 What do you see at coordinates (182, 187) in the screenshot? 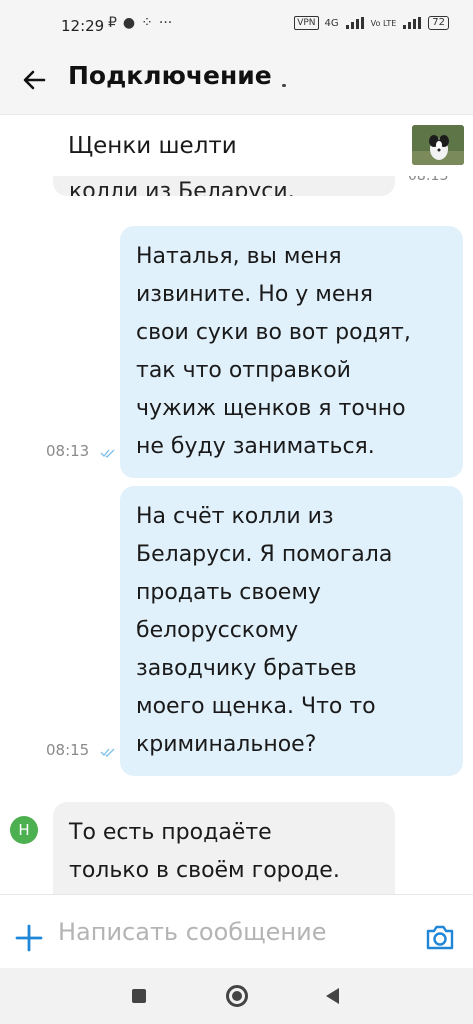
I see `previous-message-text: колли из Беларуси.` at bounding box center [182, 187].